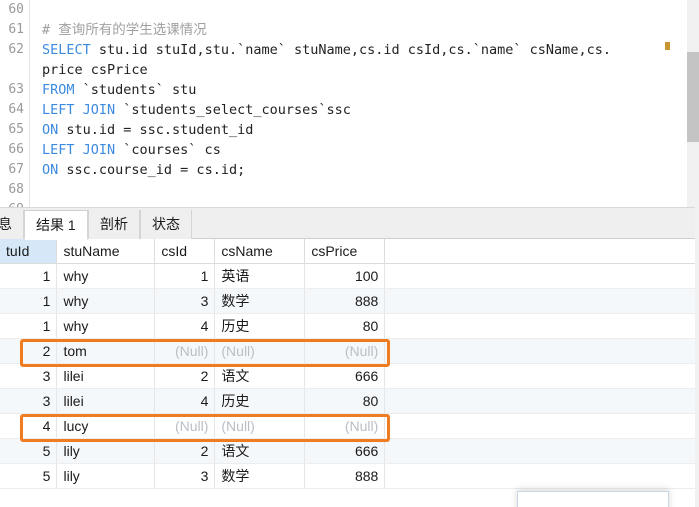 Image resolution: width=699 pixels, height=507 pixels. I want to click on tab-result-1: 结果 1, so click(56, 225).